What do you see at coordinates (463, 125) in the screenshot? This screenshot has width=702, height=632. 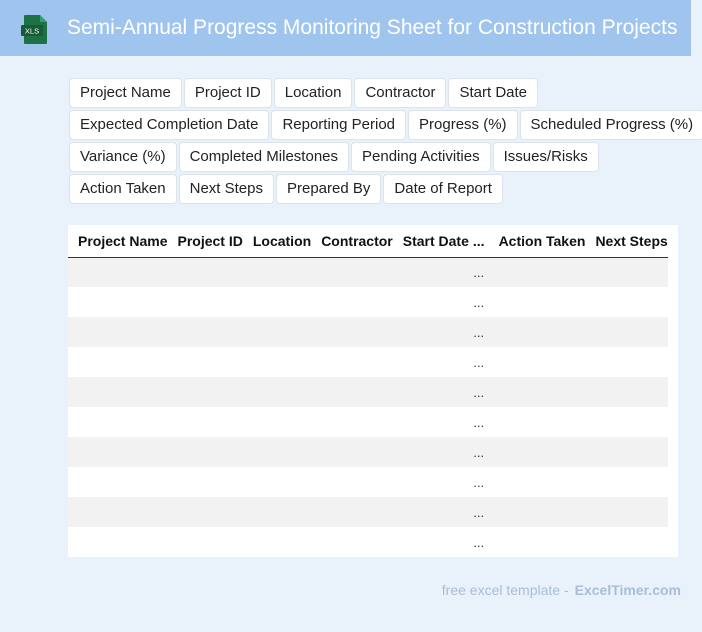 I see `tag-progress: Progress (%)` at bounding box center [463, 125].